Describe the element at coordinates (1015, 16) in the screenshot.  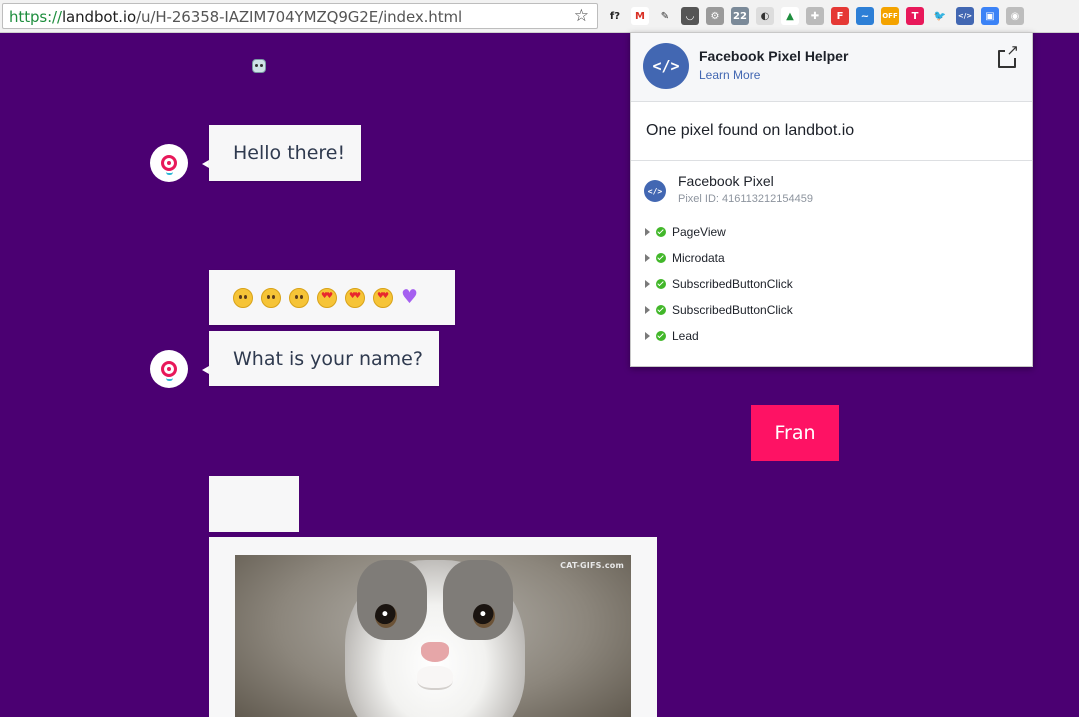
I see `camera-icon: ◉` at that location.